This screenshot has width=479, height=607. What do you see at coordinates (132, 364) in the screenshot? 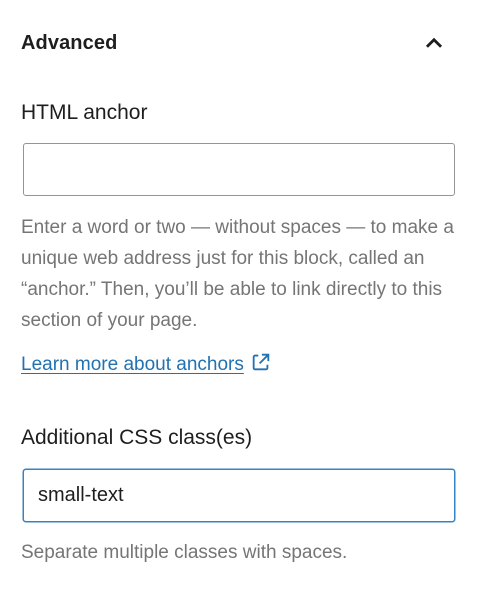
I see `learn-more-label: Learn more about anchors` at bounding box center [132, 364].